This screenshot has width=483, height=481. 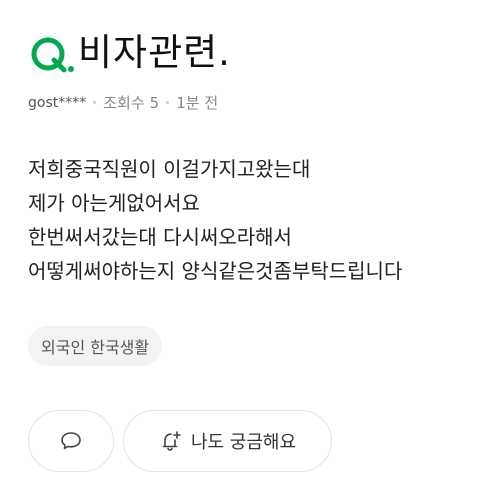 I want to click on body-line: 저희중국직원이 이걸가지고왔는대, so click(x=169, y=169).